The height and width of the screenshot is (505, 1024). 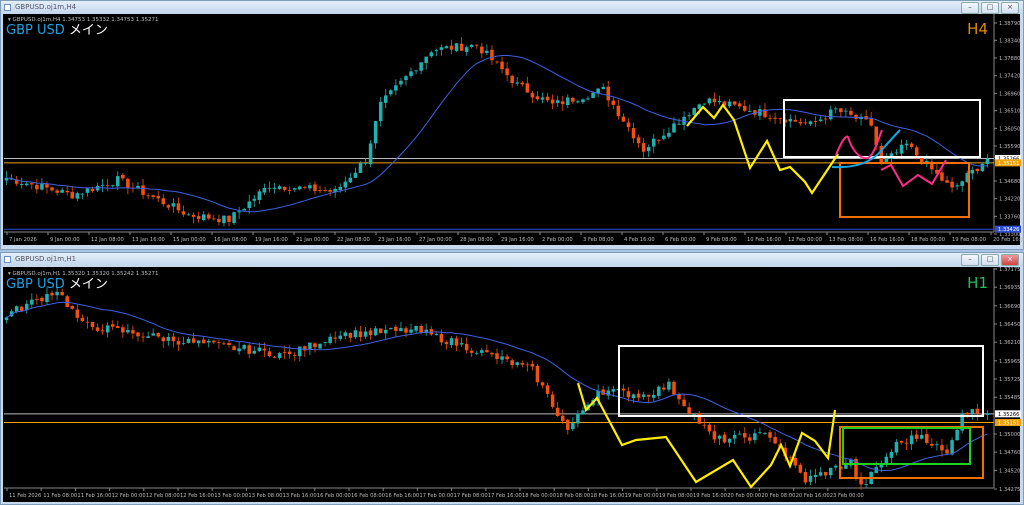 I want to click on time-tick-label: 17 Feb 16:00, so click(x=505, y=496).